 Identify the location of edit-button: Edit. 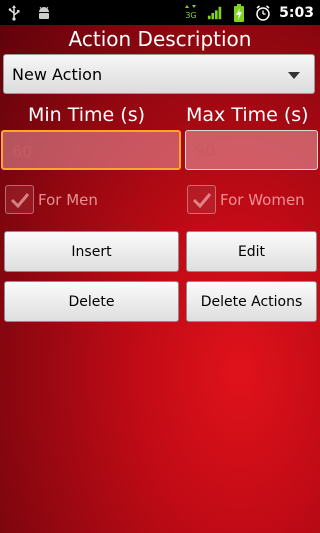
(251, 251).